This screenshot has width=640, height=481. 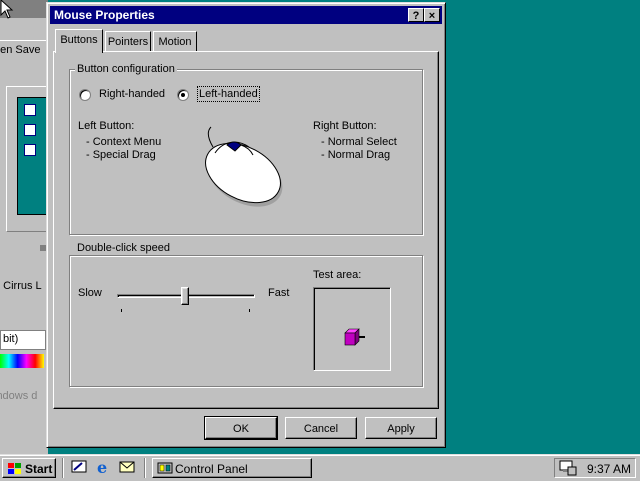 I want to click on display-preview-monitor, so click(x=27, y=159).